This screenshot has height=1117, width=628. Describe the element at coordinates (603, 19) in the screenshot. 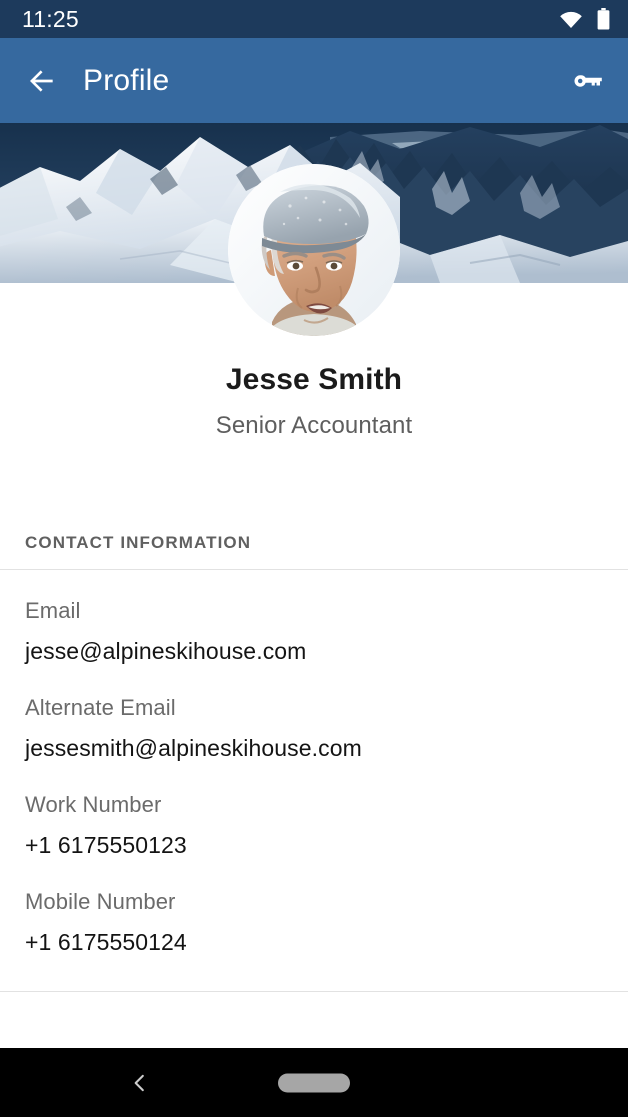

I see `battery-icon` at that location.